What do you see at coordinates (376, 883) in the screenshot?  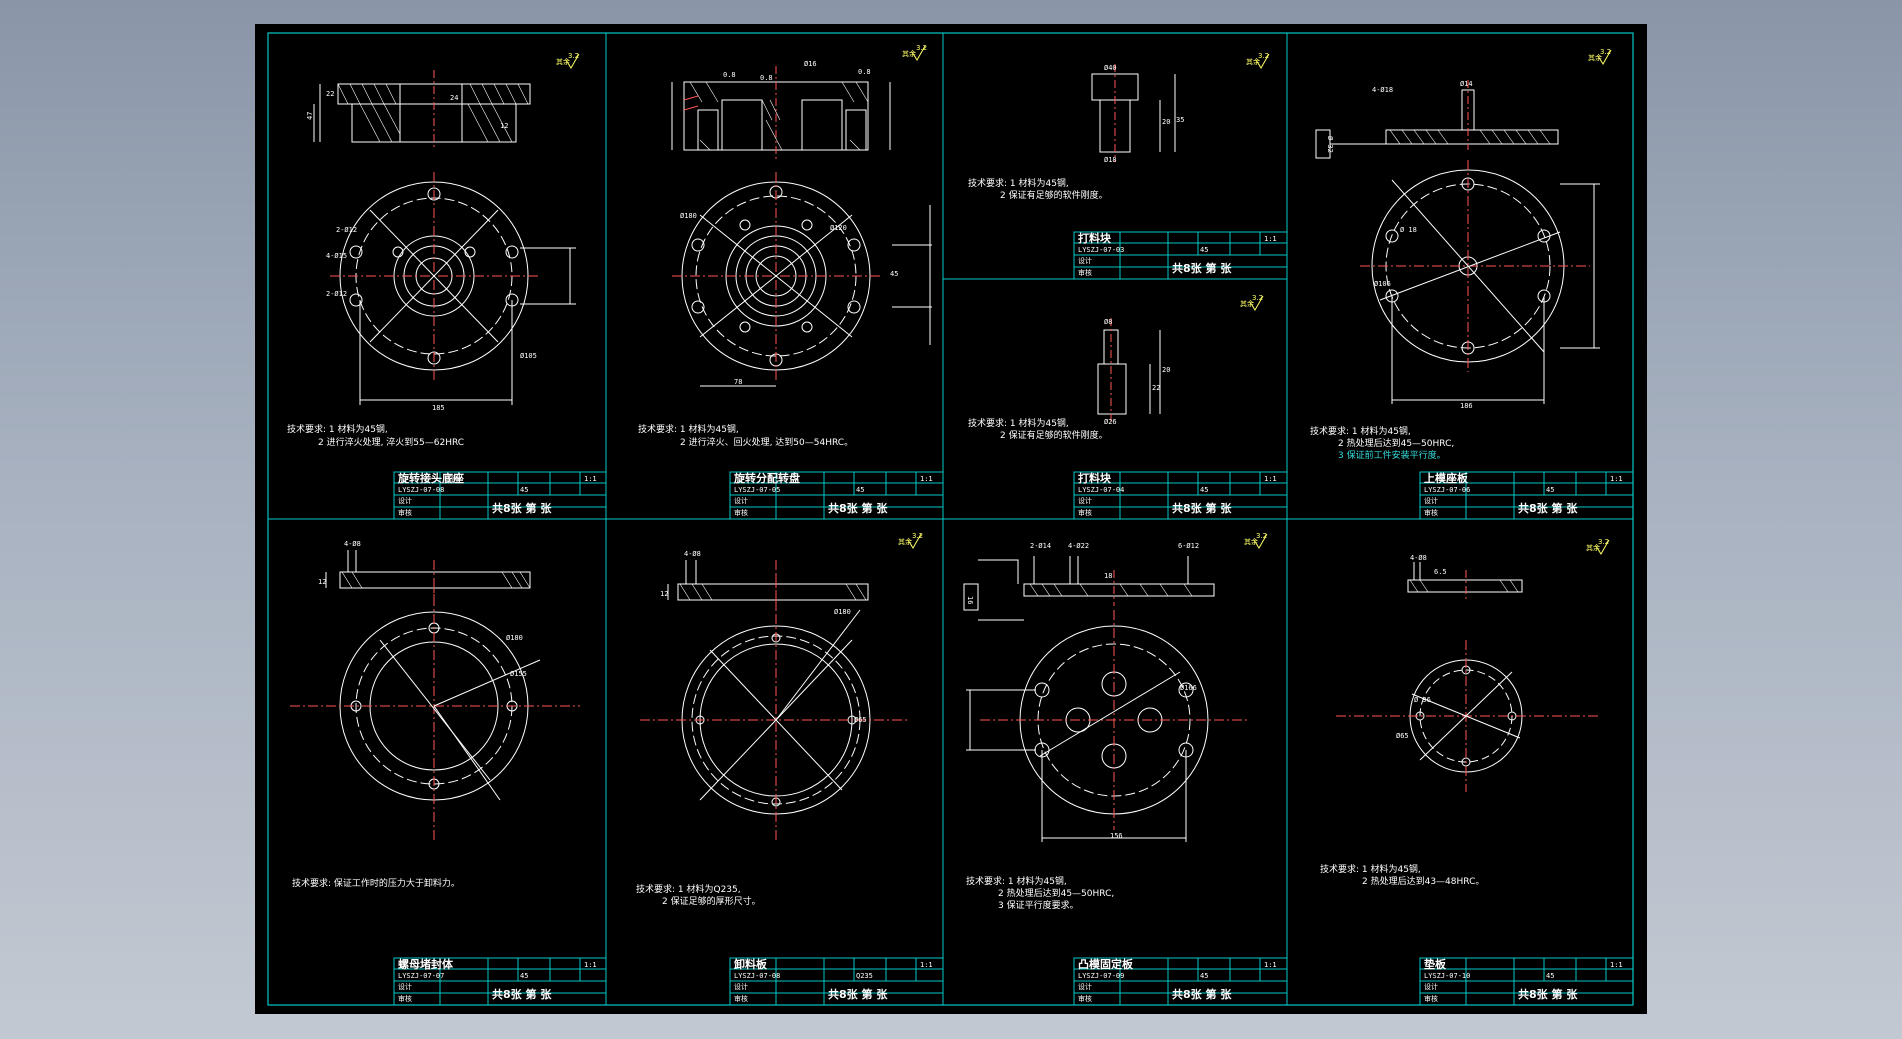 I see `svg-text: 技术要求: 保证工作时的压力大于卸料力。` at bounding box center [376, 883].